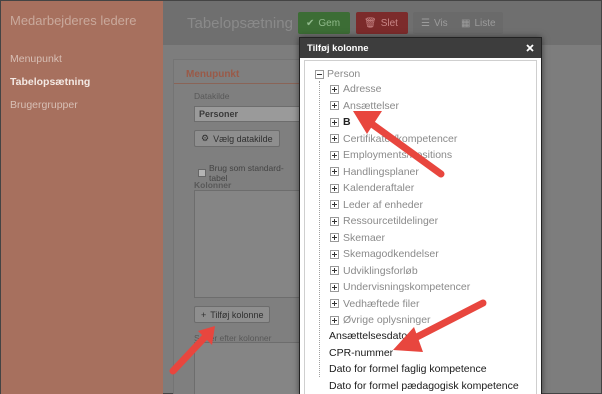 This screenshot has height=394, width=602. I want to click on tree-node-label: Skemagodkendelser, so click(391, 254).